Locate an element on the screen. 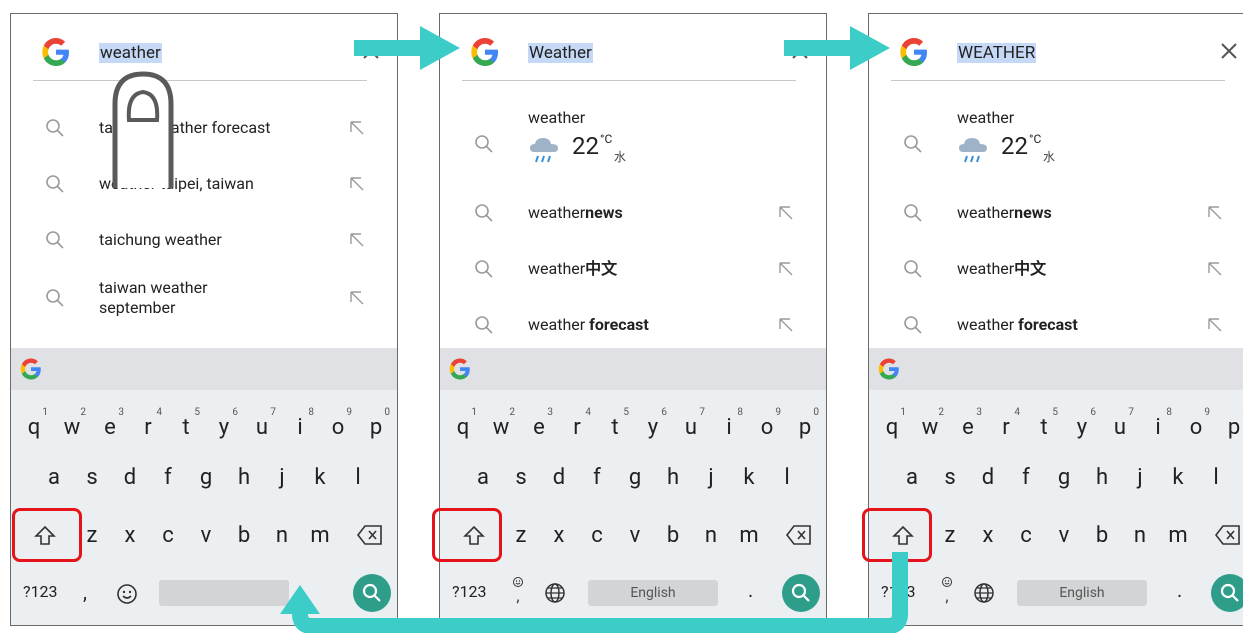 The image size is (1243, 633). search-bar: WEATHER is located at coordinates (1056, 50).